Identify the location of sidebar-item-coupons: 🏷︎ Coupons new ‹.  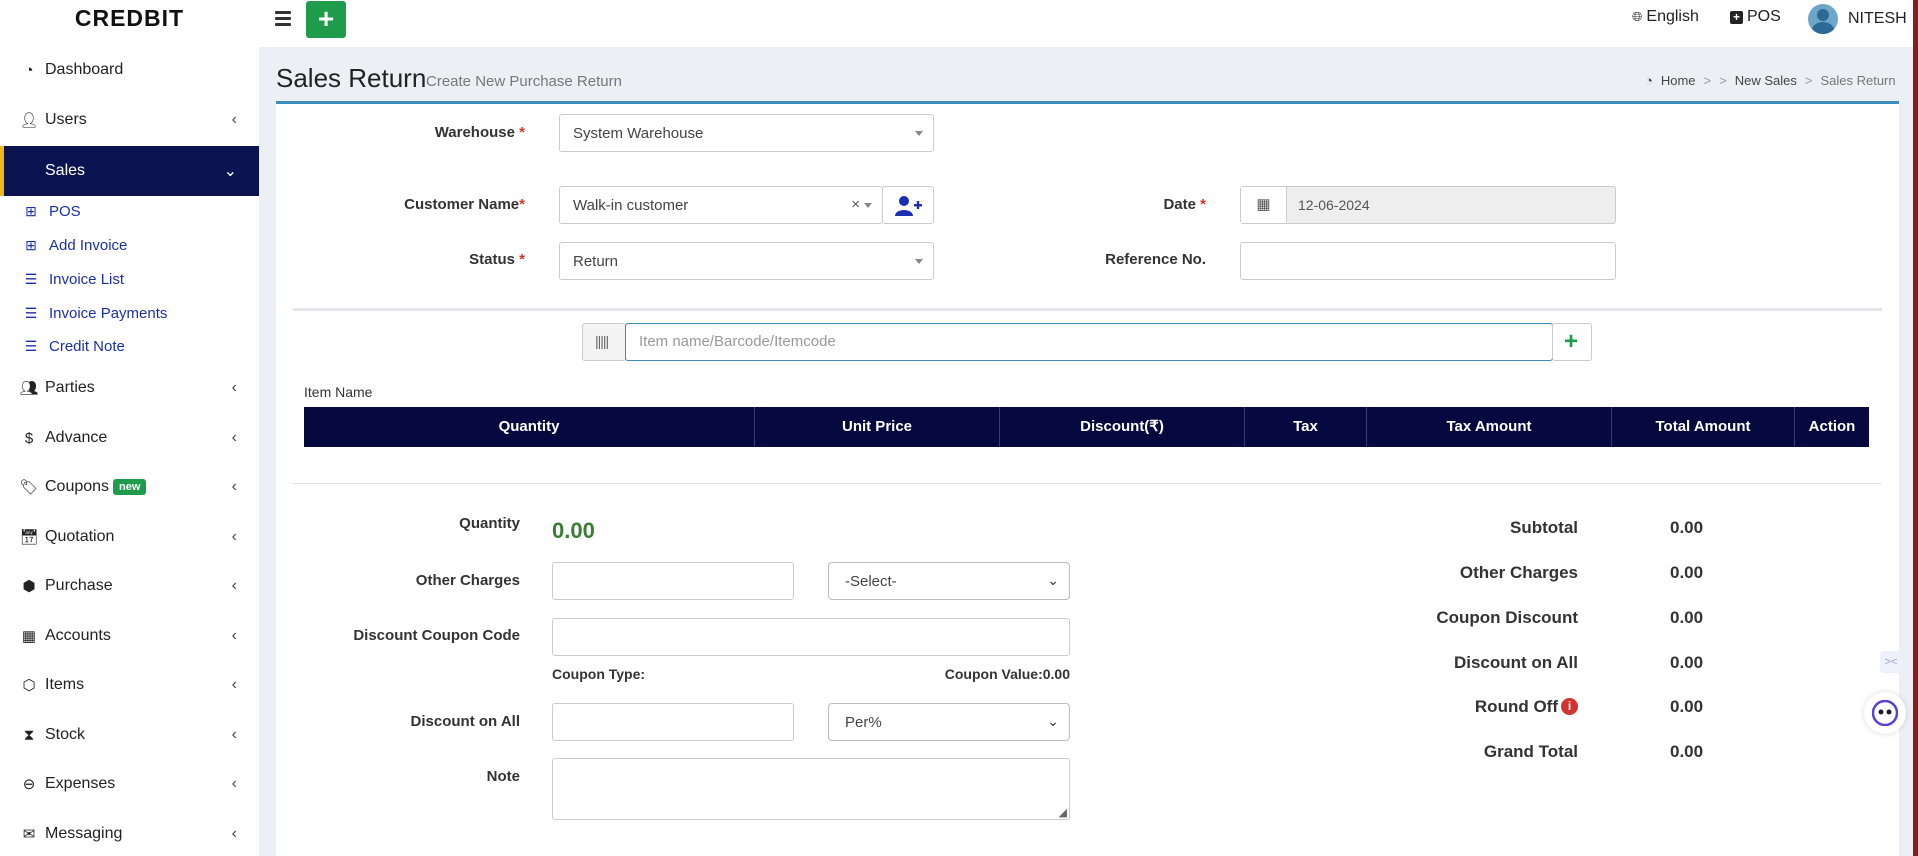
(129, 487).